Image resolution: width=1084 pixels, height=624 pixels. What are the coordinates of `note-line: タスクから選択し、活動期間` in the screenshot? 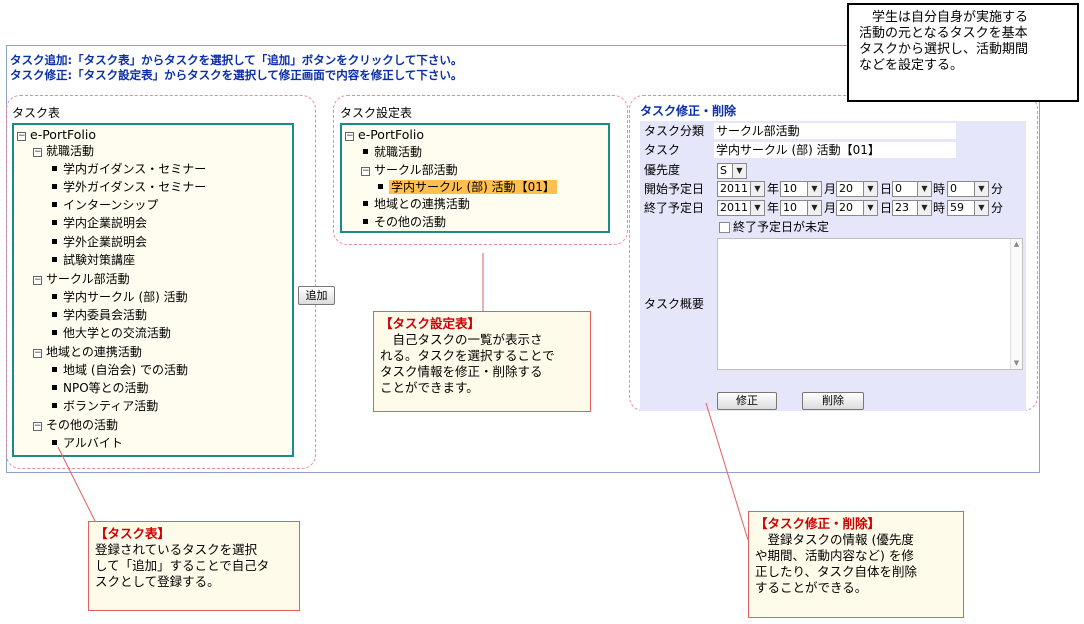 It's located at (944, 49).